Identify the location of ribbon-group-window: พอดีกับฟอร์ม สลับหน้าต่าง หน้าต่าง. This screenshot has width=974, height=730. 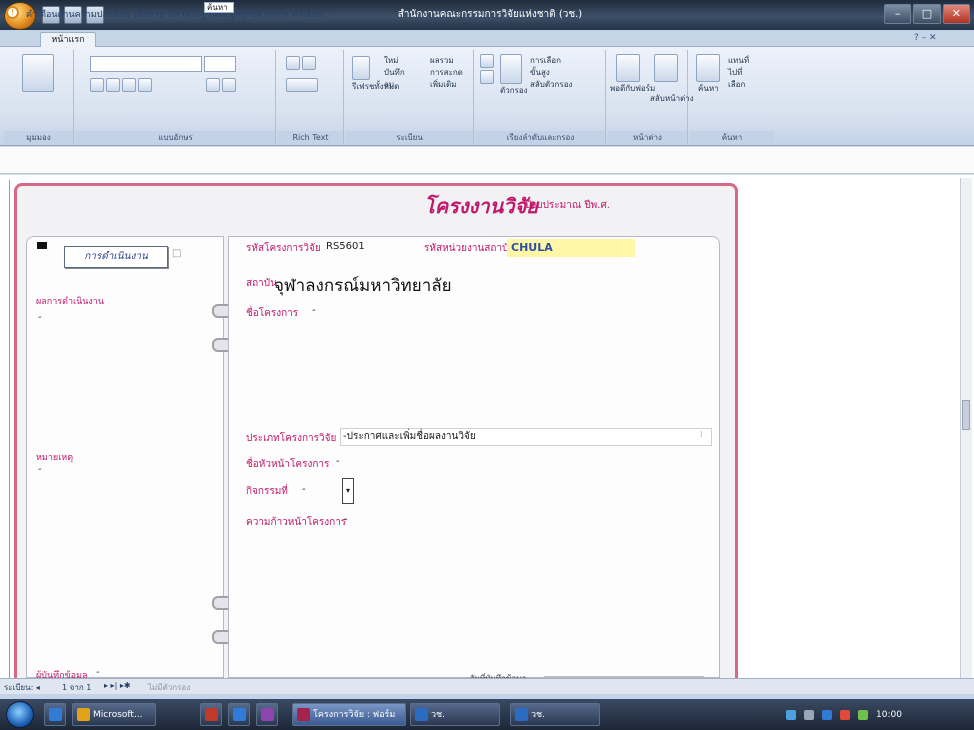
(651, 97).